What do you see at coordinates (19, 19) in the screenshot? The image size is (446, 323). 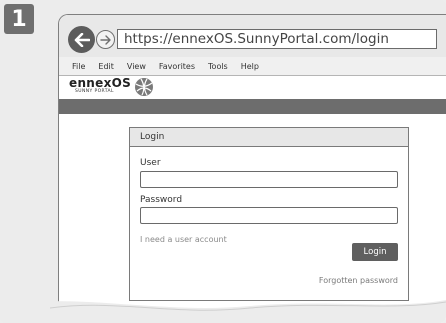 I see `step-number-badge: 1` at bounding box center [19, 19].